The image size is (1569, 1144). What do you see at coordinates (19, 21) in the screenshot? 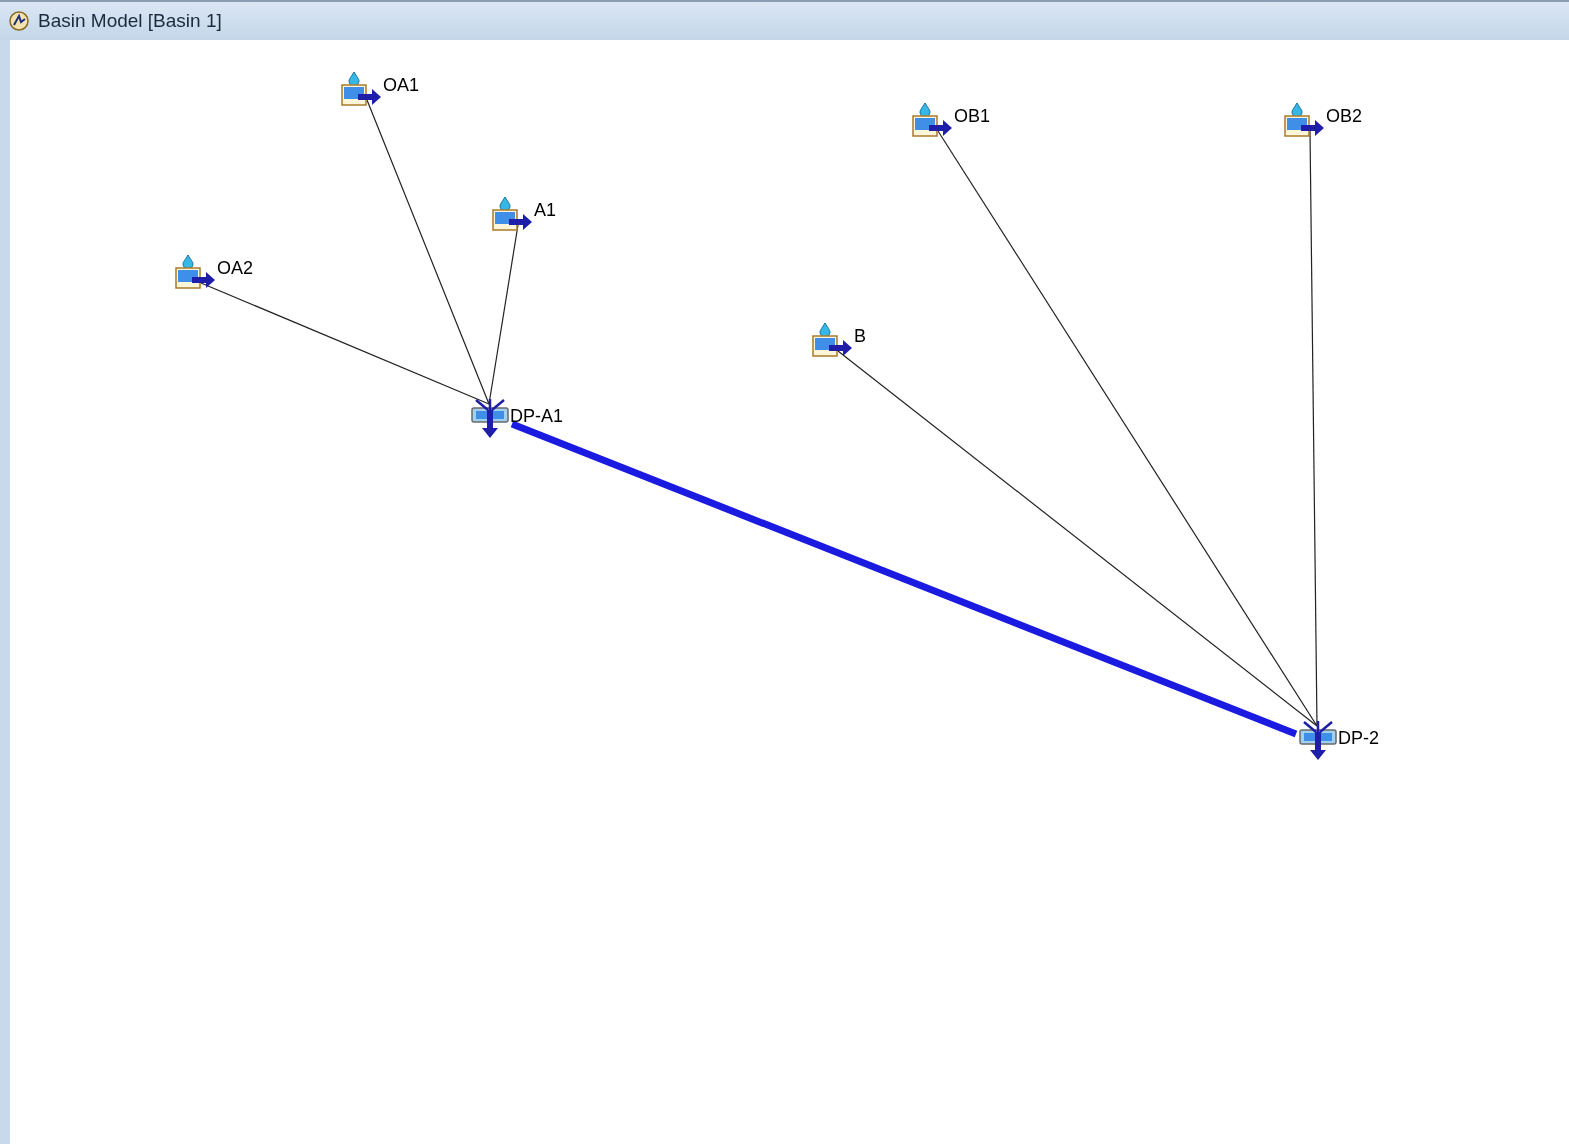
I see `app-icon` at bounding box center [19, 21].